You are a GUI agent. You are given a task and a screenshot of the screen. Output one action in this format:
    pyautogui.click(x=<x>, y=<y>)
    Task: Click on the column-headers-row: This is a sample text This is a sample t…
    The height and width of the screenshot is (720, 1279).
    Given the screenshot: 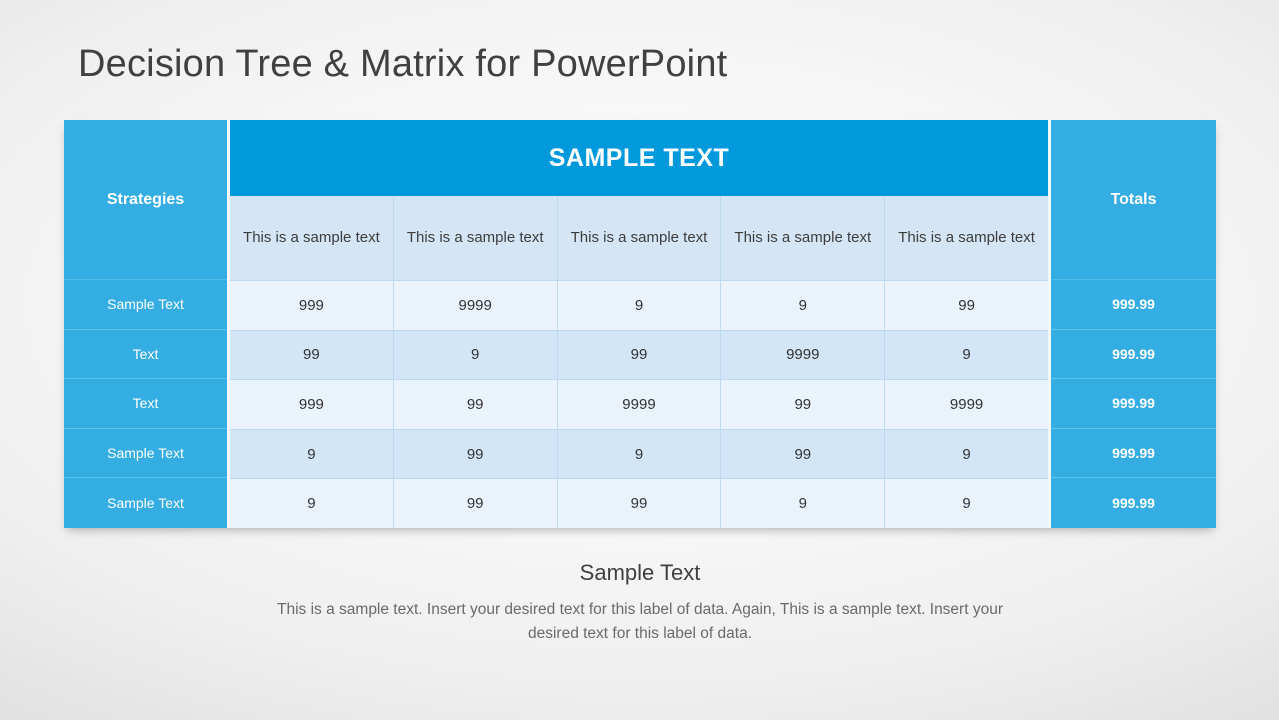 What is the action you would take?
    pyautogui.click(x=639, y=238)
    